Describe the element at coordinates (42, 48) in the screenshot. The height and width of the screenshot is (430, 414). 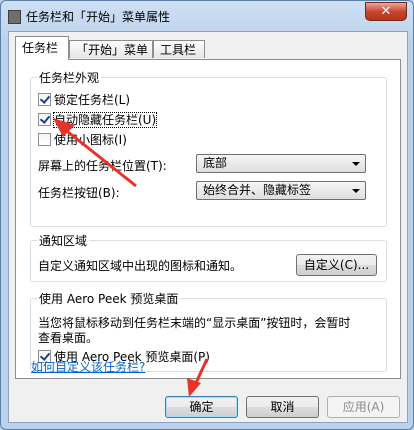
I see `tab-taskbar: 任务栏` at that location.